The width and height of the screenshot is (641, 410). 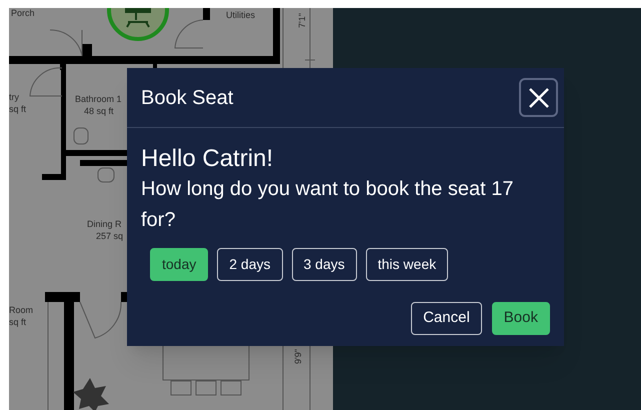 I want to click on room-label: Porch, so click(x=23, y=13).